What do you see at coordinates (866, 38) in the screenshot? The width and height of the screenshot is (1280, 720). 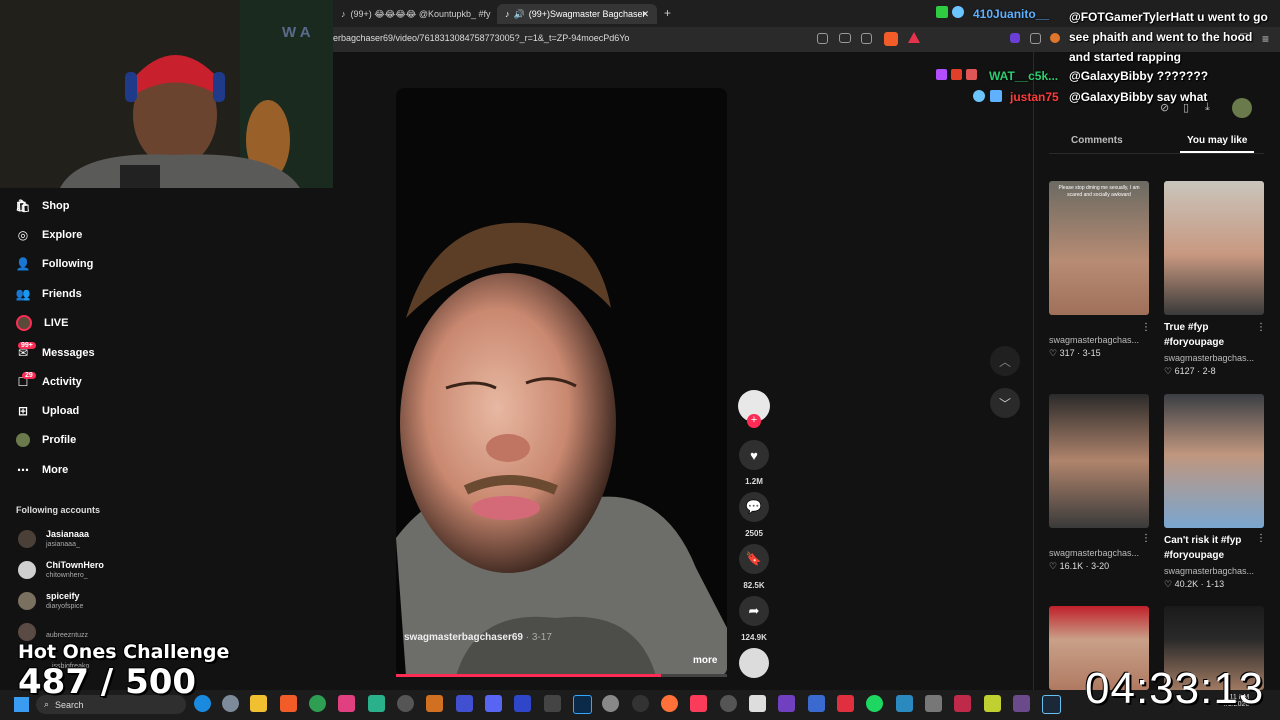 I see `share-icon` at bounding box center [866, 38].